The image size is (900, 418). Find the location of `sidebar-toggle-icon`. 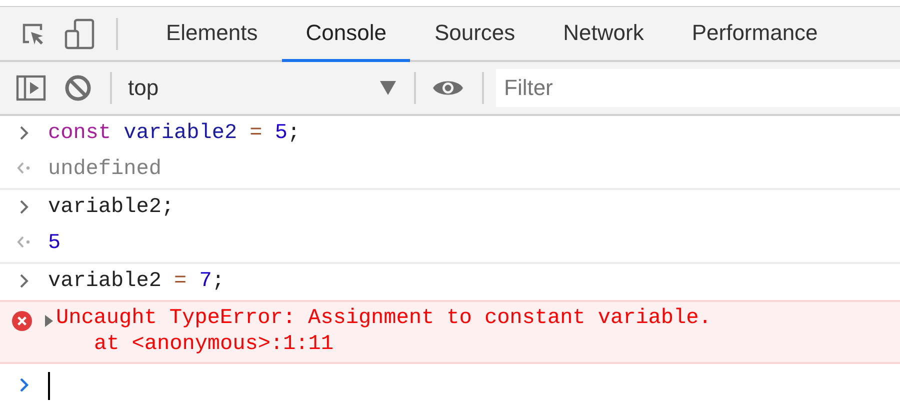

sidebar-toggle-icon is located at coordinates (31, 88).